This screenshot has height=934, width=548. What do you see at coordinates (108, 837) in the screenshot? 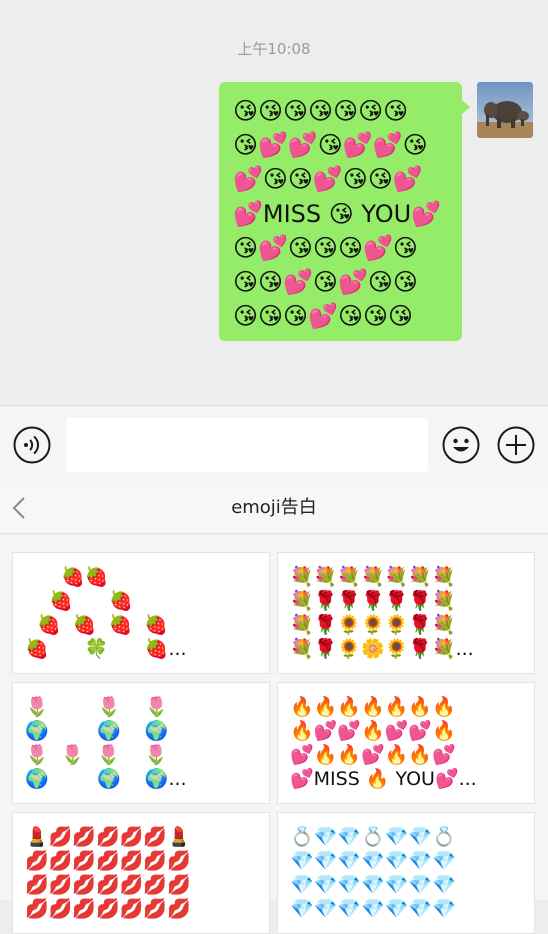
I see `card-line: 💄💋💋💋💋💋💄` at bounding box center [108, 837].